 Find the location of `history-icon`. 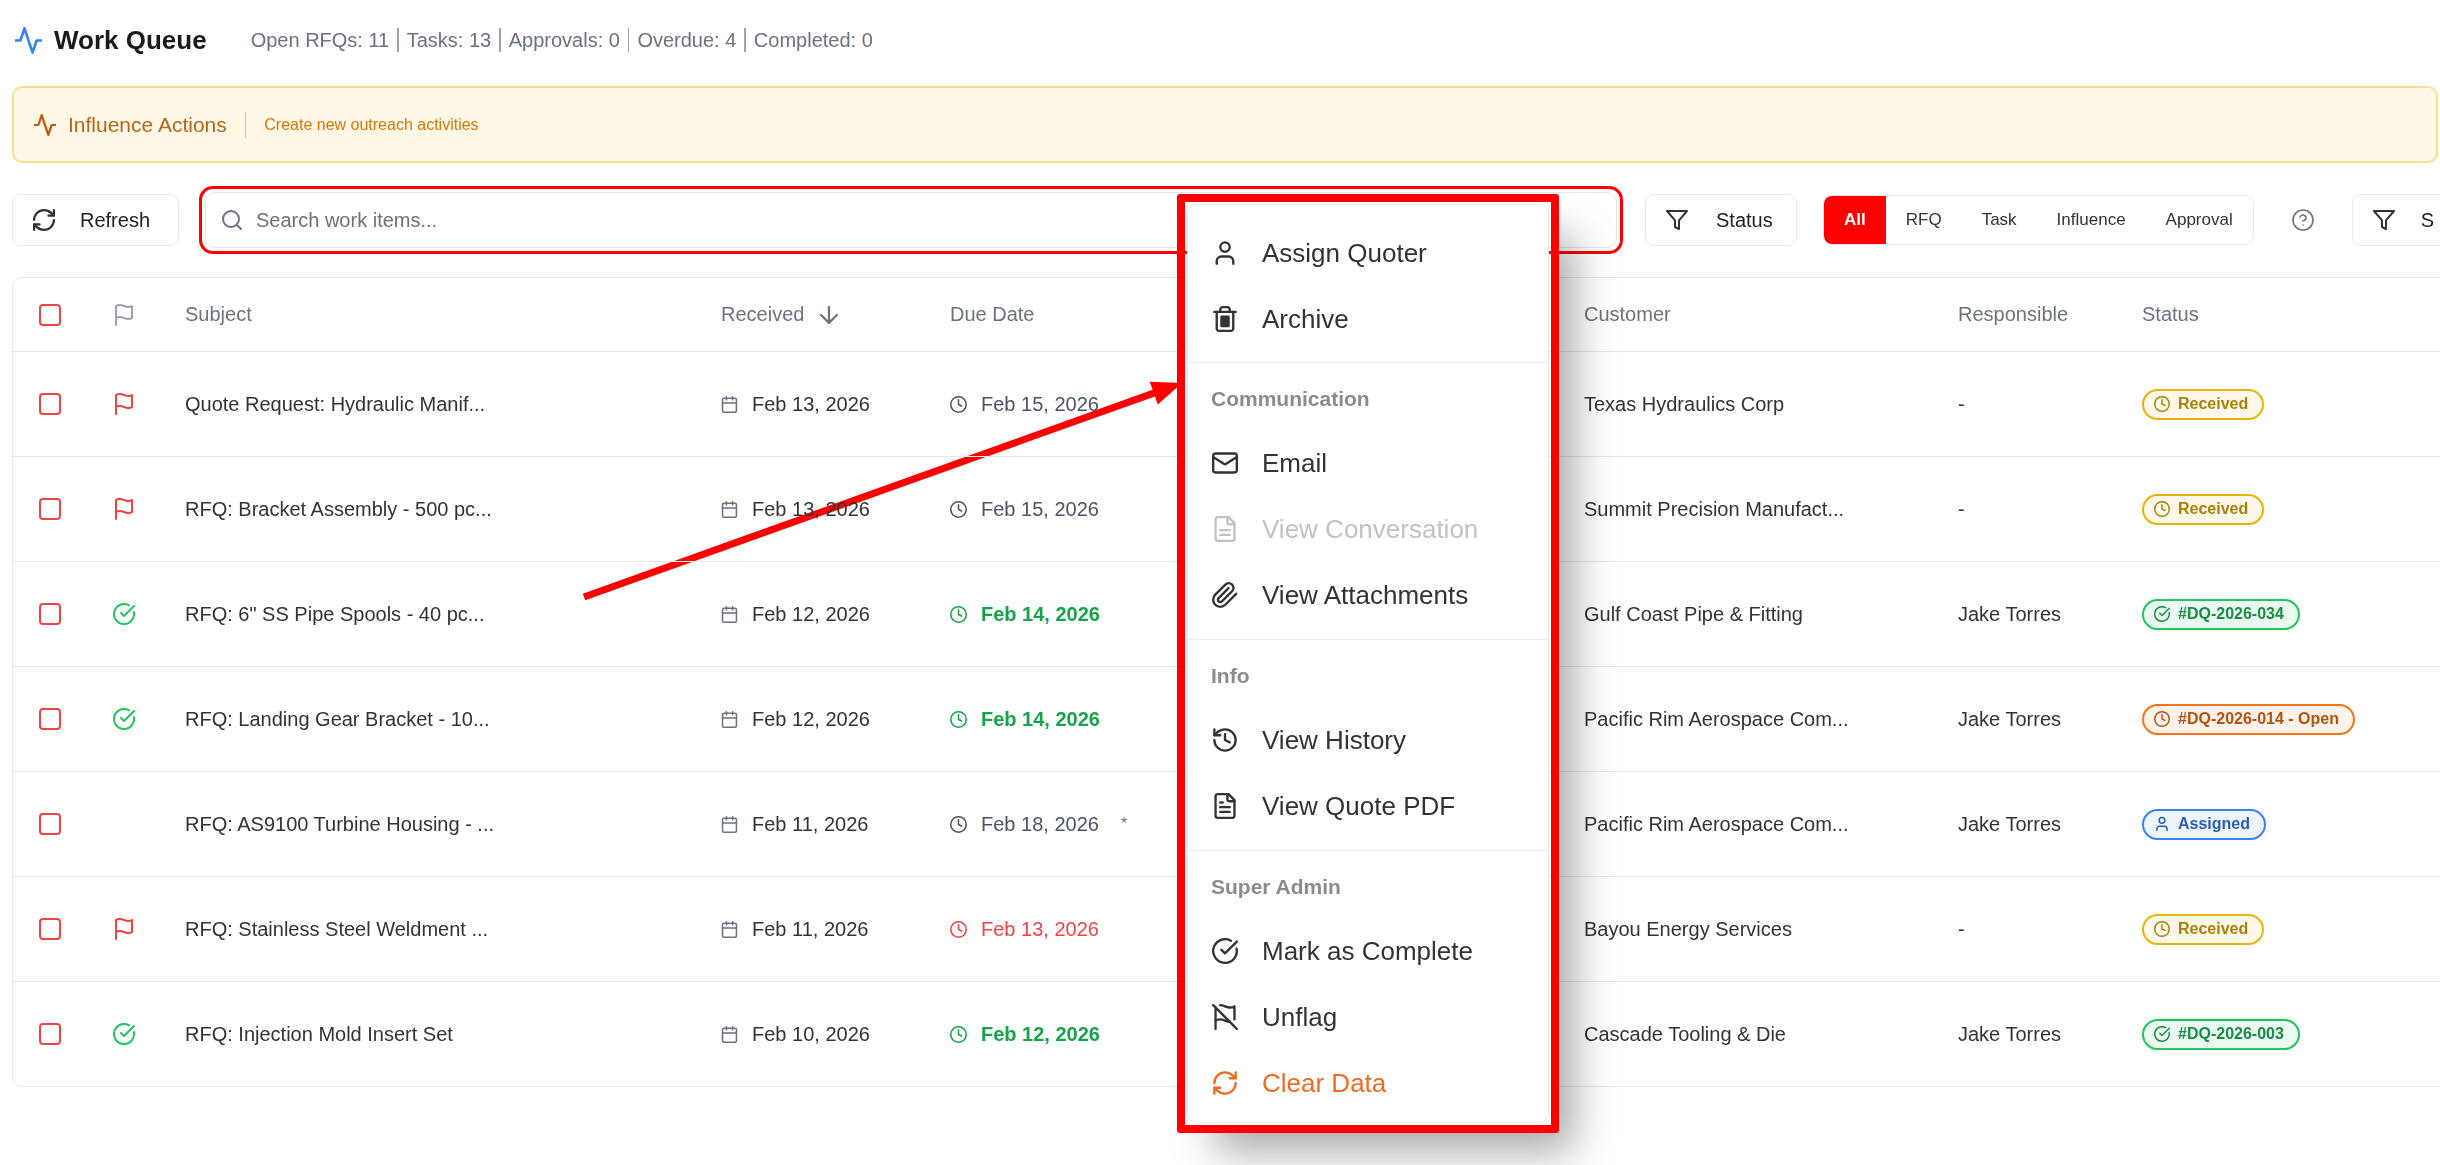

history-icon is located at coordinates (1225, 740).